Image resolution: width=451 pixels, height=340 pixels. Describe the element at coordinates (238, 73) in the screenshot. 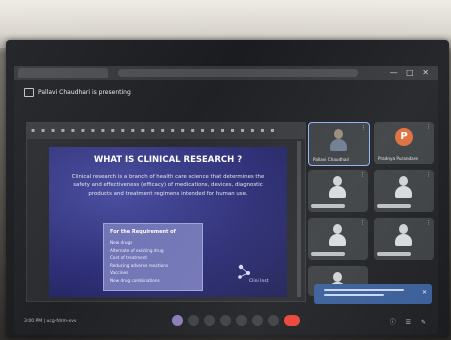

I see `address-bar` at that location.